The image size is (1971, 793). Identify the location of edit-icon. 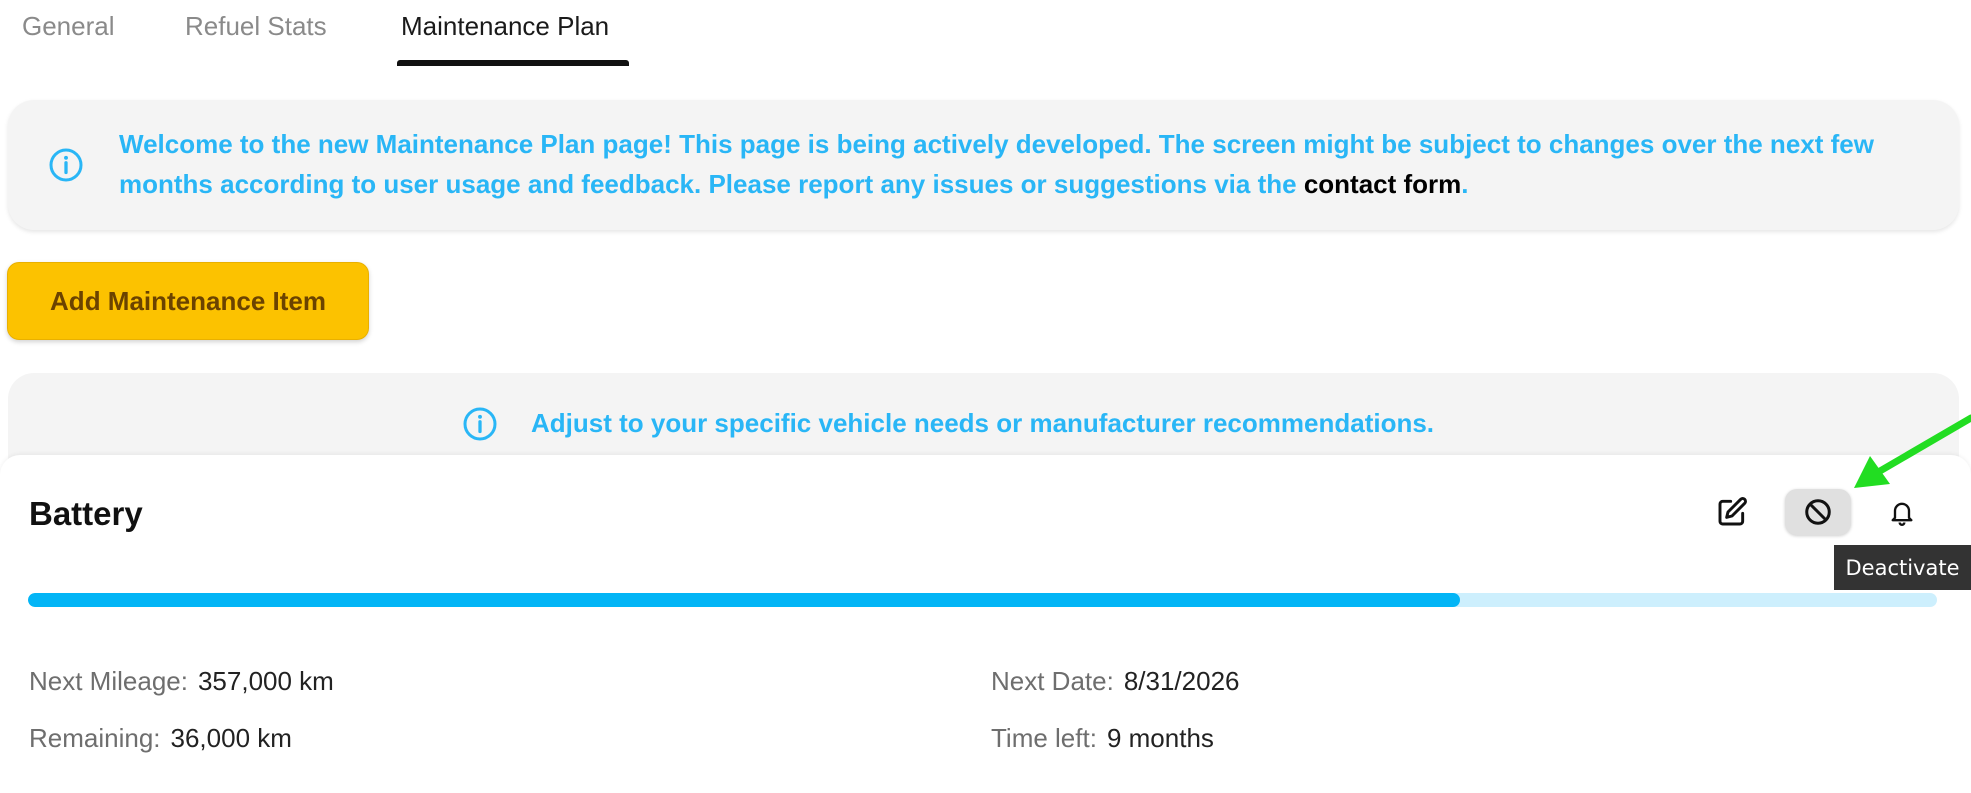
(1732, 511).